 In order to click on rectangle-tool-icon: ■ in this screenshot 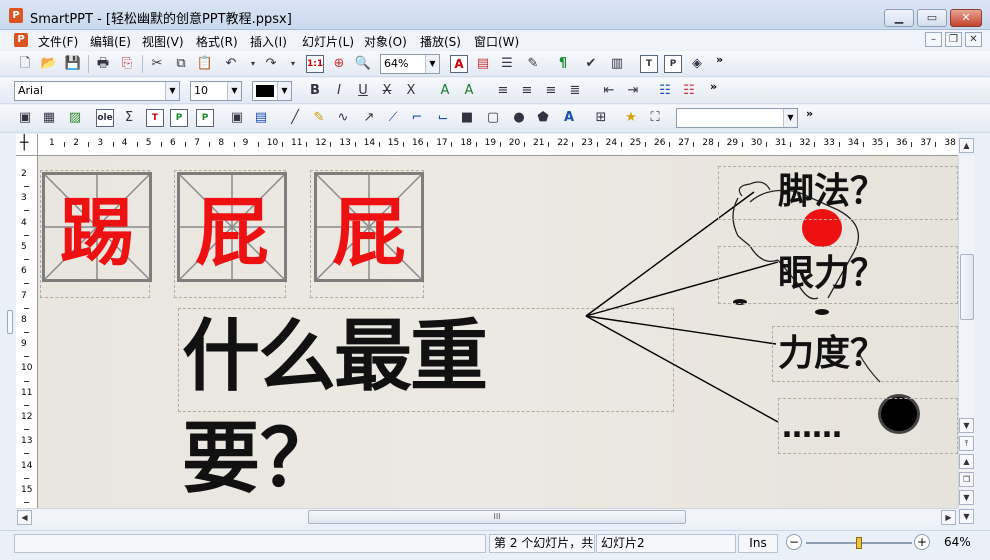, I will do `click(467, 118)`.